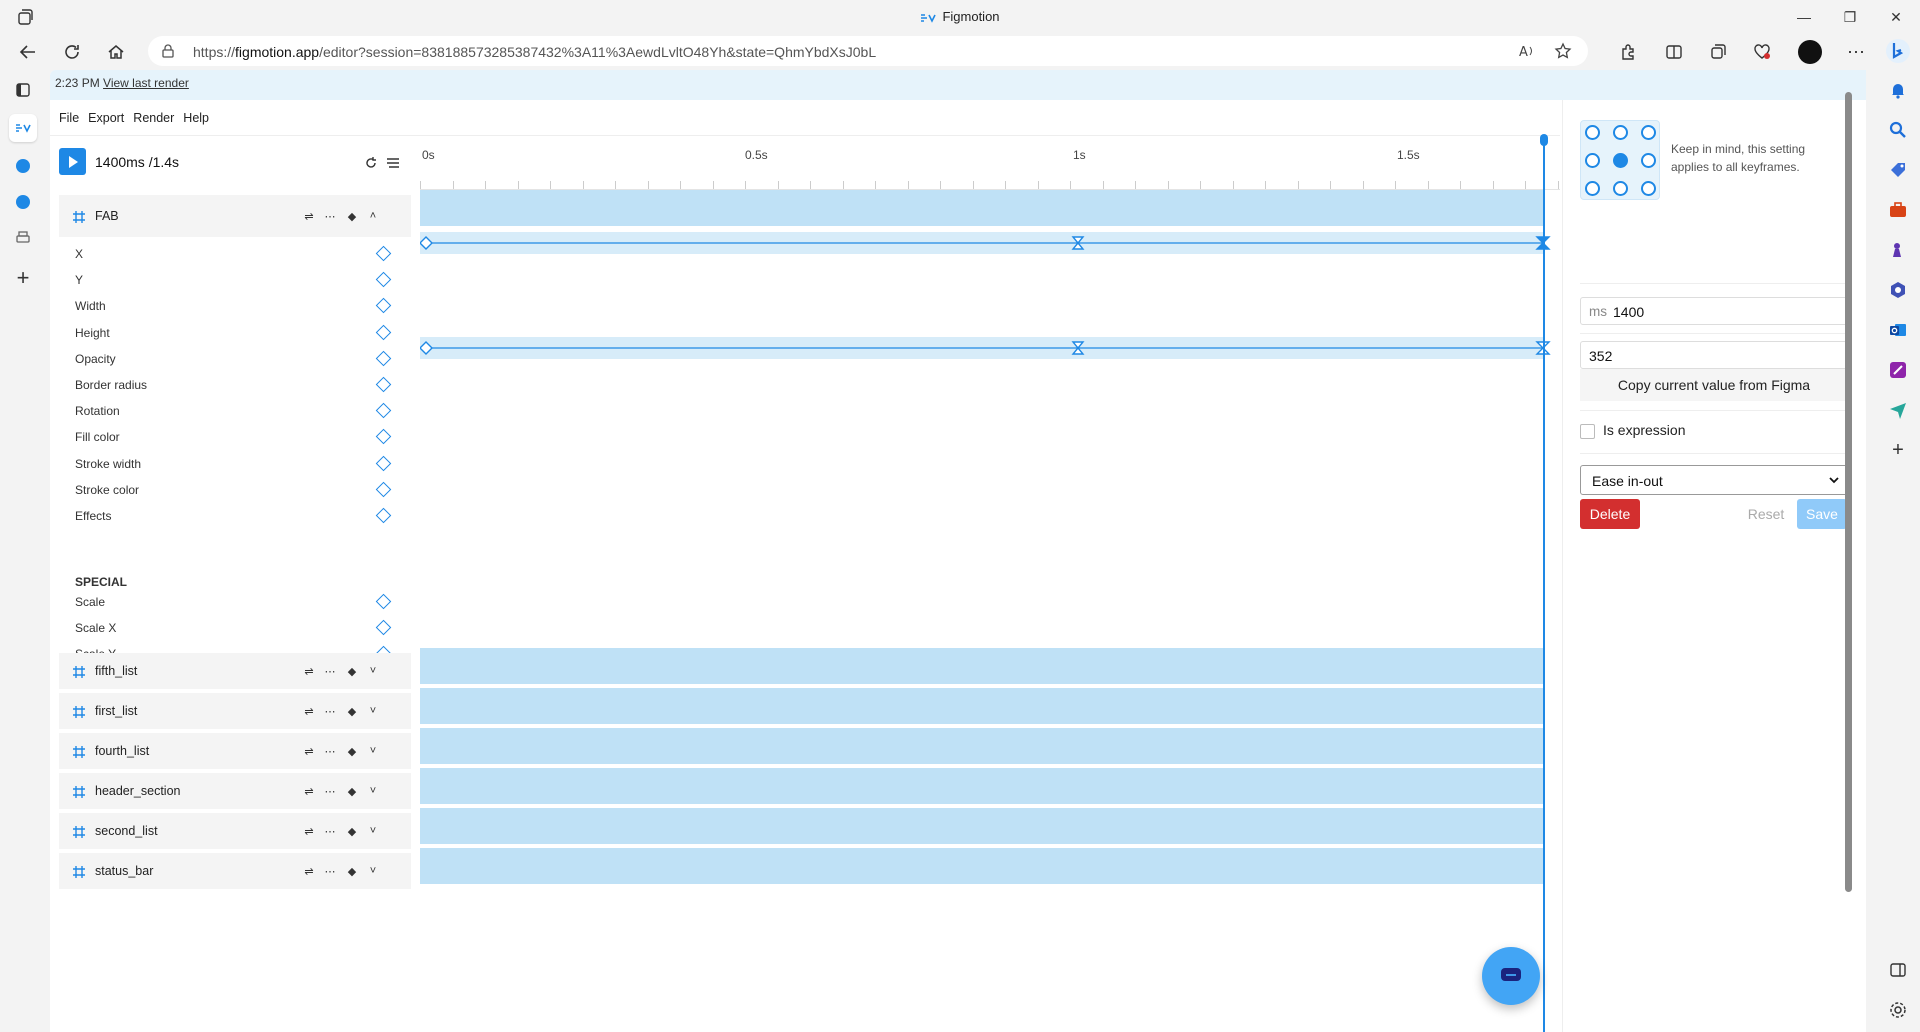  I want to click on bing-copilot-icon, so click(1898, 51).